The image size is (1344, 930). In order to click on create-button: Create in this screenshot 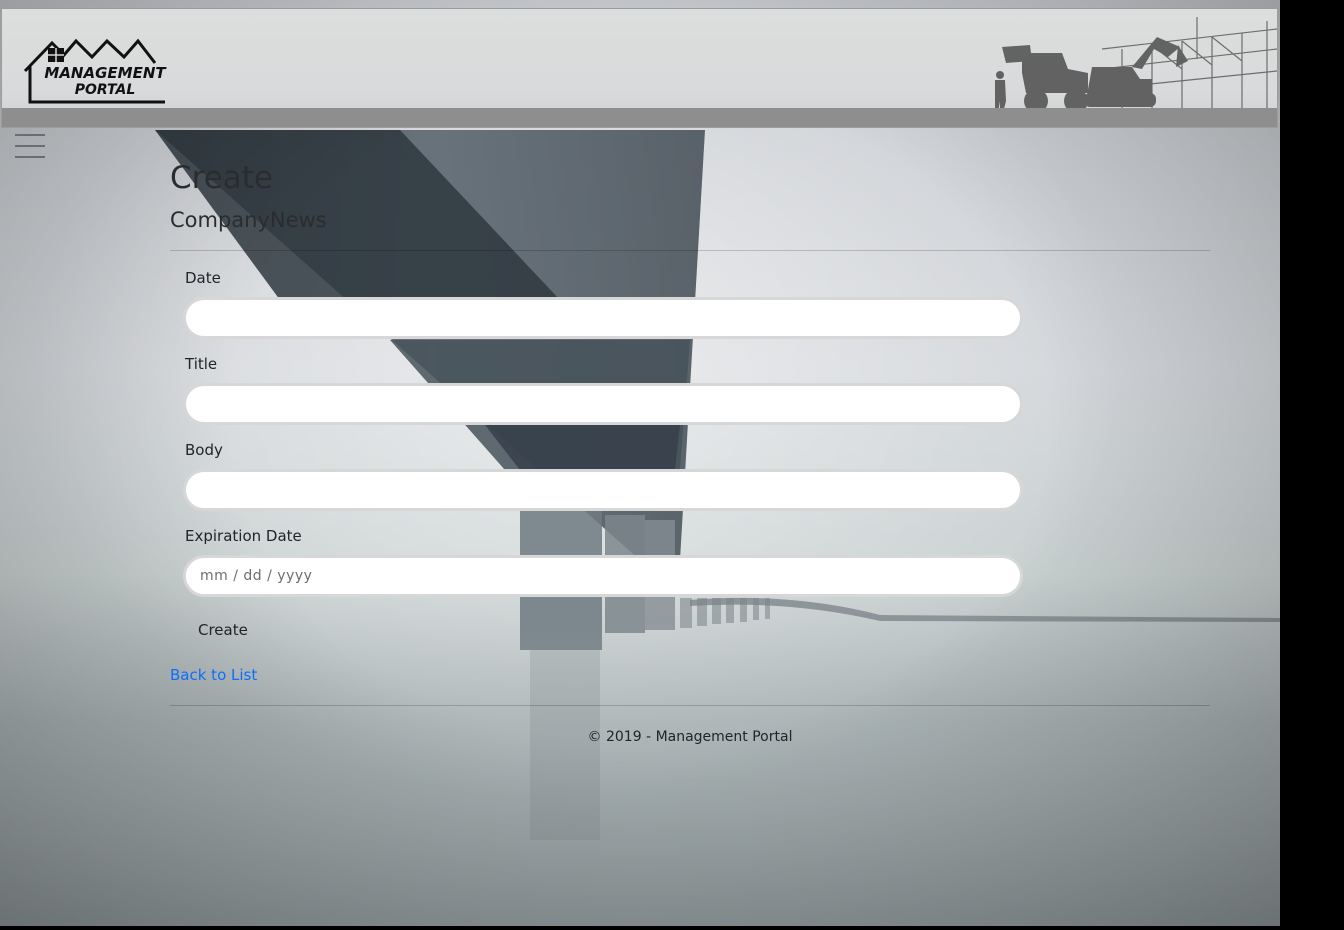, I will do `click(223, 630)`.